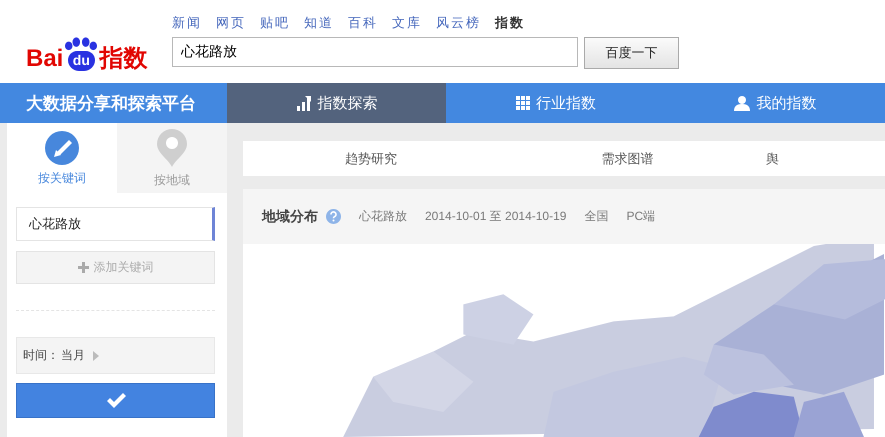  I want to click on bar-chart-icon, so click(304, 103).